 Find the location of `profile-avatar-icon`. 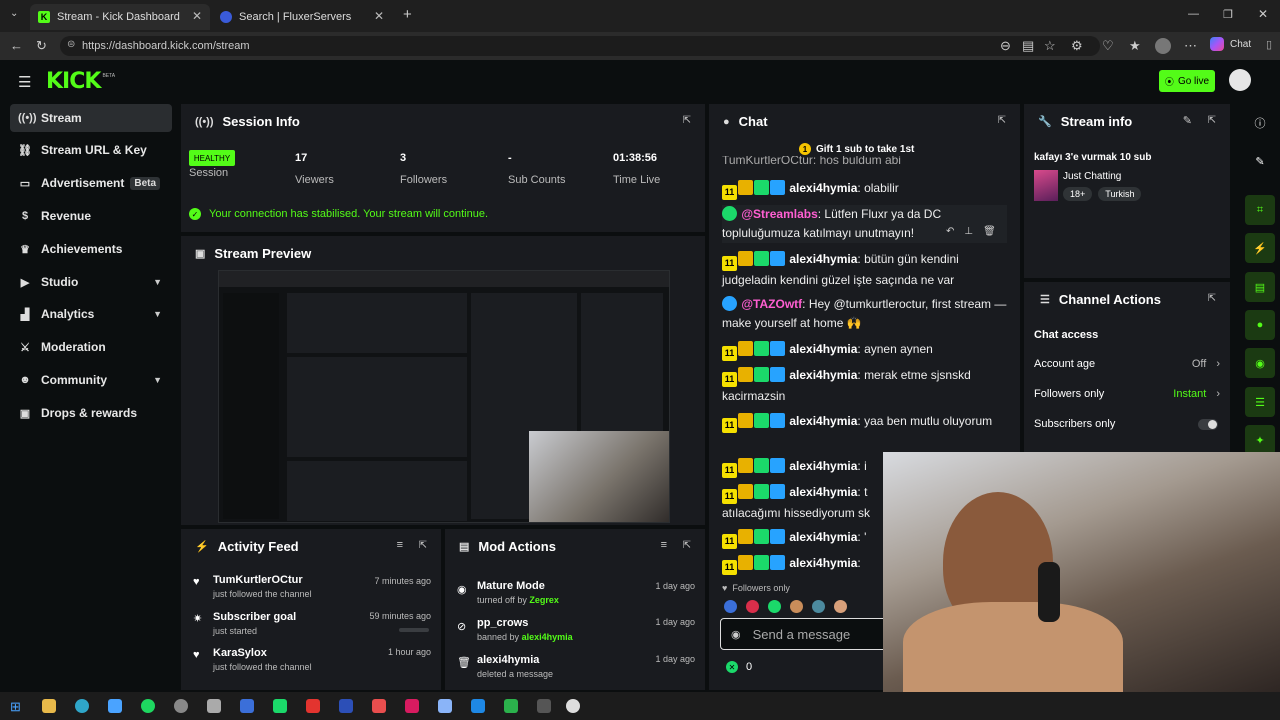

profile-avatar-icon is located at coordinates (1163, 46).